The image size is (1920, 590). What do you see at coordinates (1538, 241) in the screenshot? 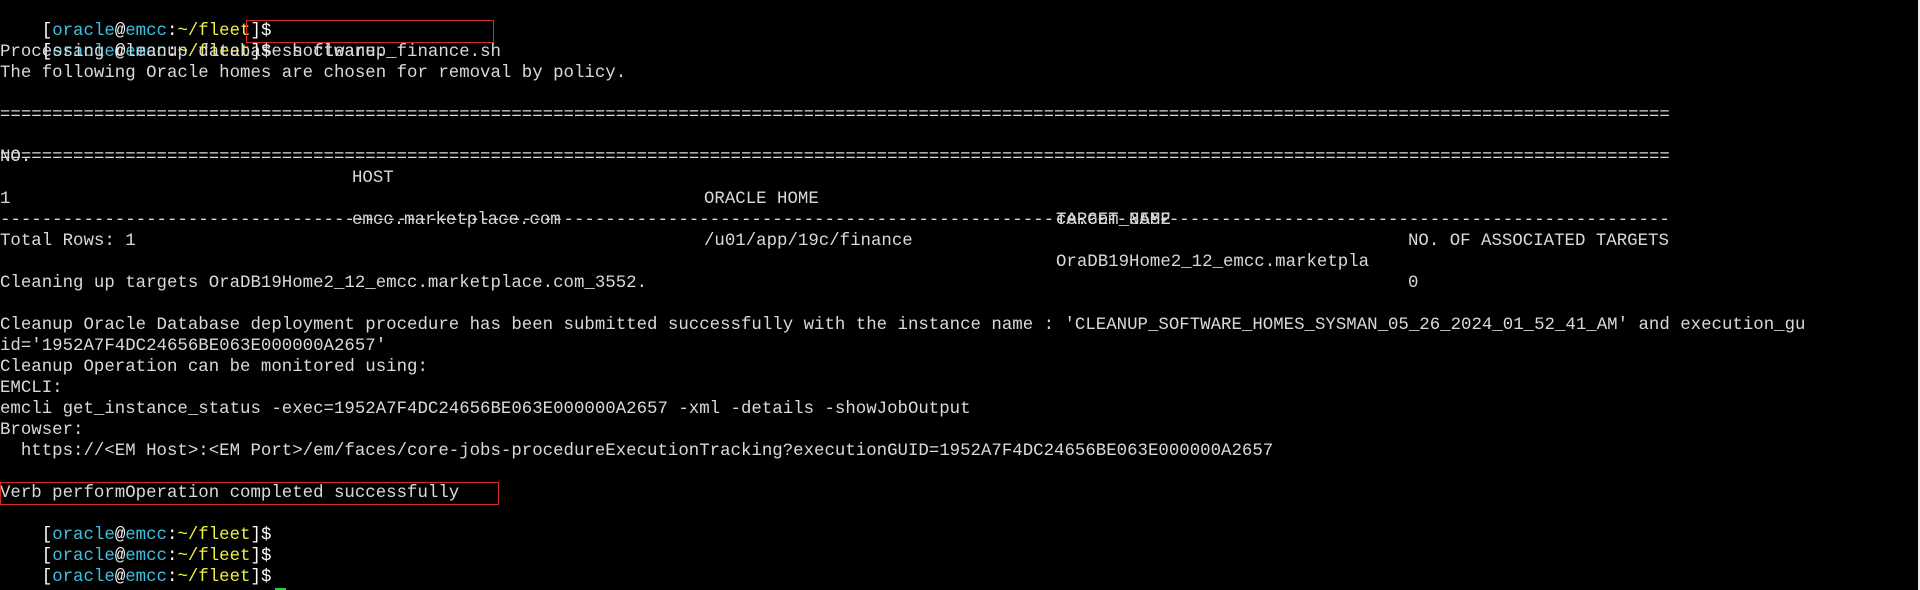
I see `table-header-associated-targets: NO. OF ASSOCIATED TARGETS` at bounding box center [1538, 241].